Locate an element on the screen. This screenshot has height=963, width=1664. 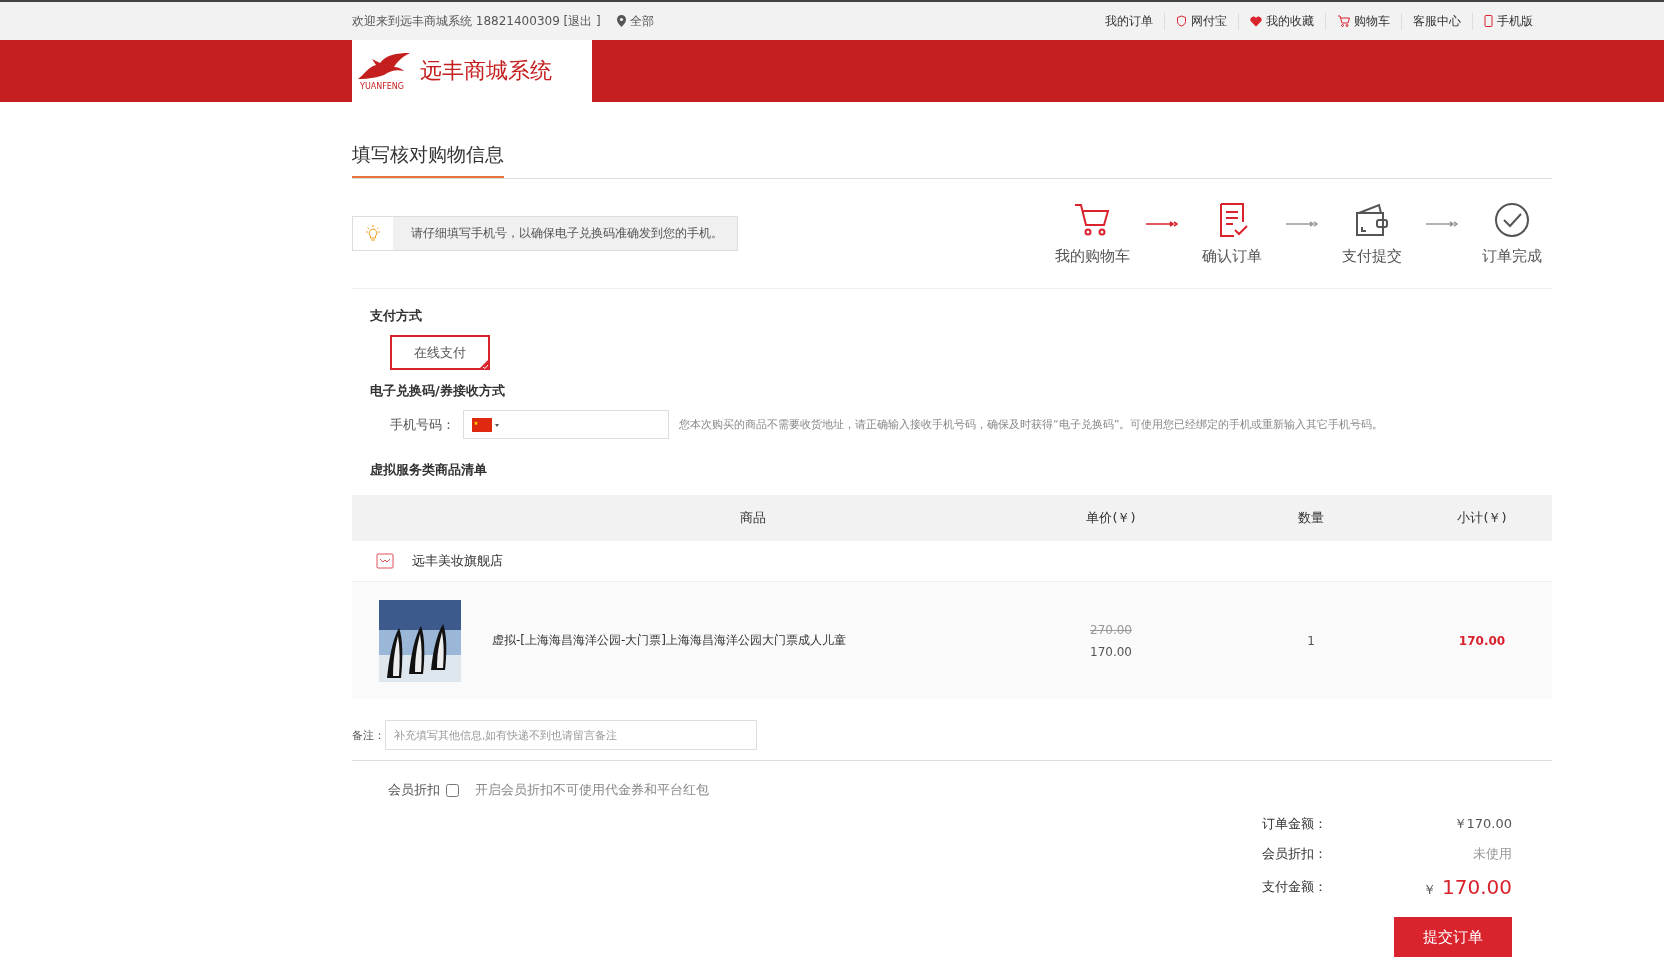
store-icon is located at coordinates (385, 561).